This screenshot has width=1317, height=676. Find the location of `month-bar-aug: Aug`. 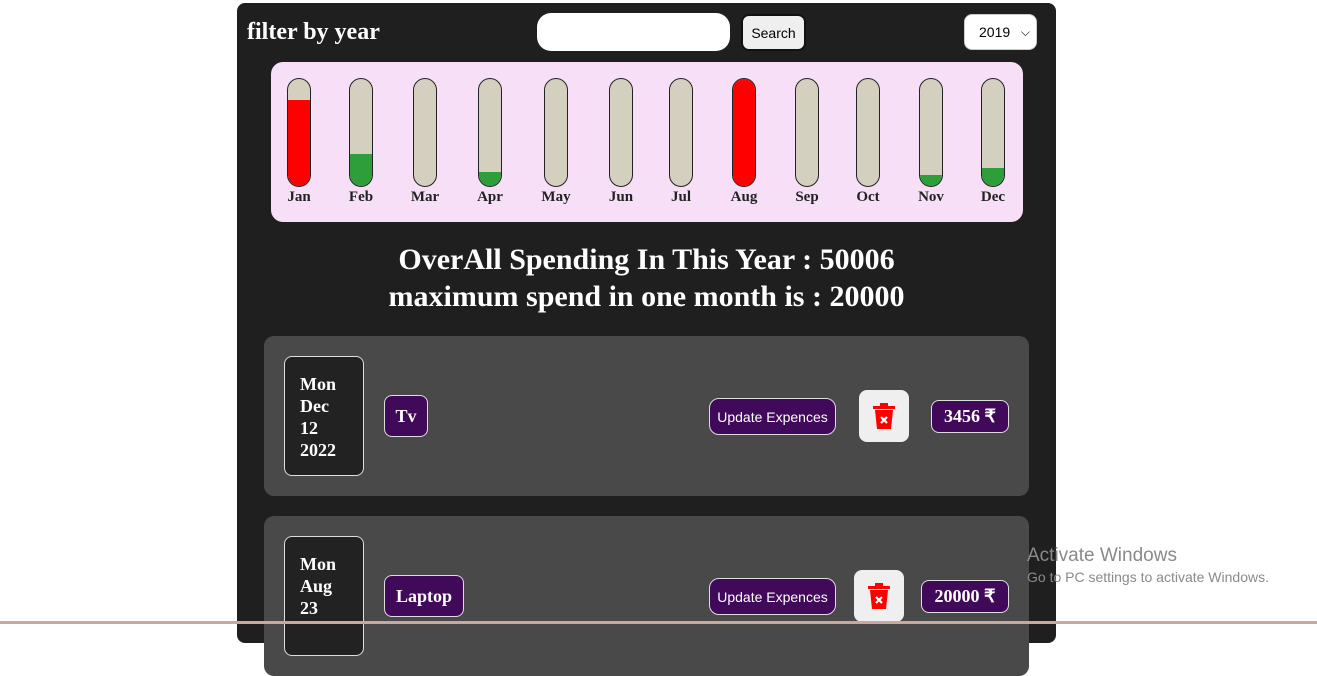

month-bar-aug: Aug is located at coordinates (744, 142).